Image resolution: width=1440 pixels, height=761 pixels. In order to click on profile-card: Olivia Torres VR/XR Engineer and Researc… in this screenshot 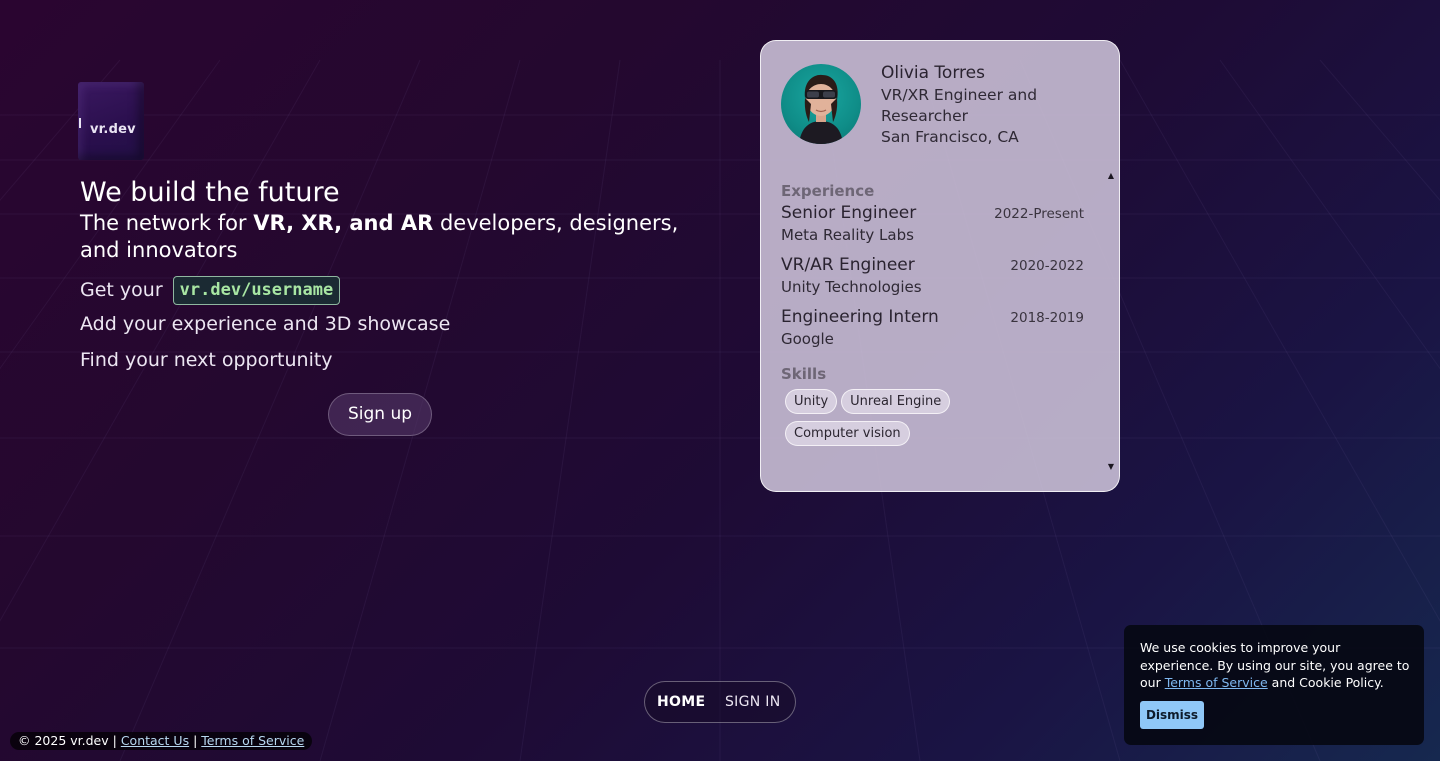, I will do `click(940, 266)`.